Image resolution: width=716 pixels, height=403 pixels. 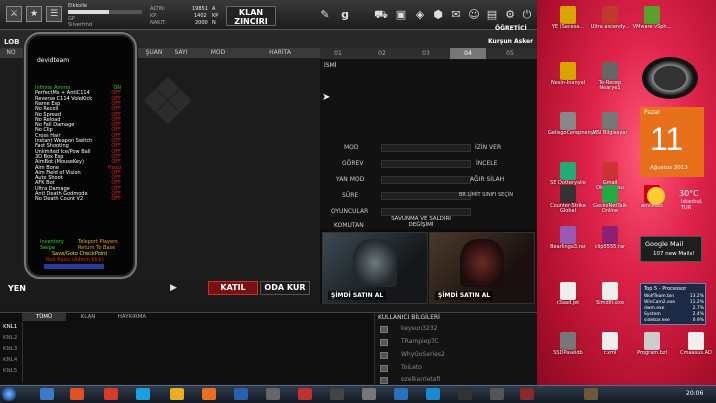 I want to click on desktop-icon-label: GelisgoCerepnenyu, so click(x=572, y=133).